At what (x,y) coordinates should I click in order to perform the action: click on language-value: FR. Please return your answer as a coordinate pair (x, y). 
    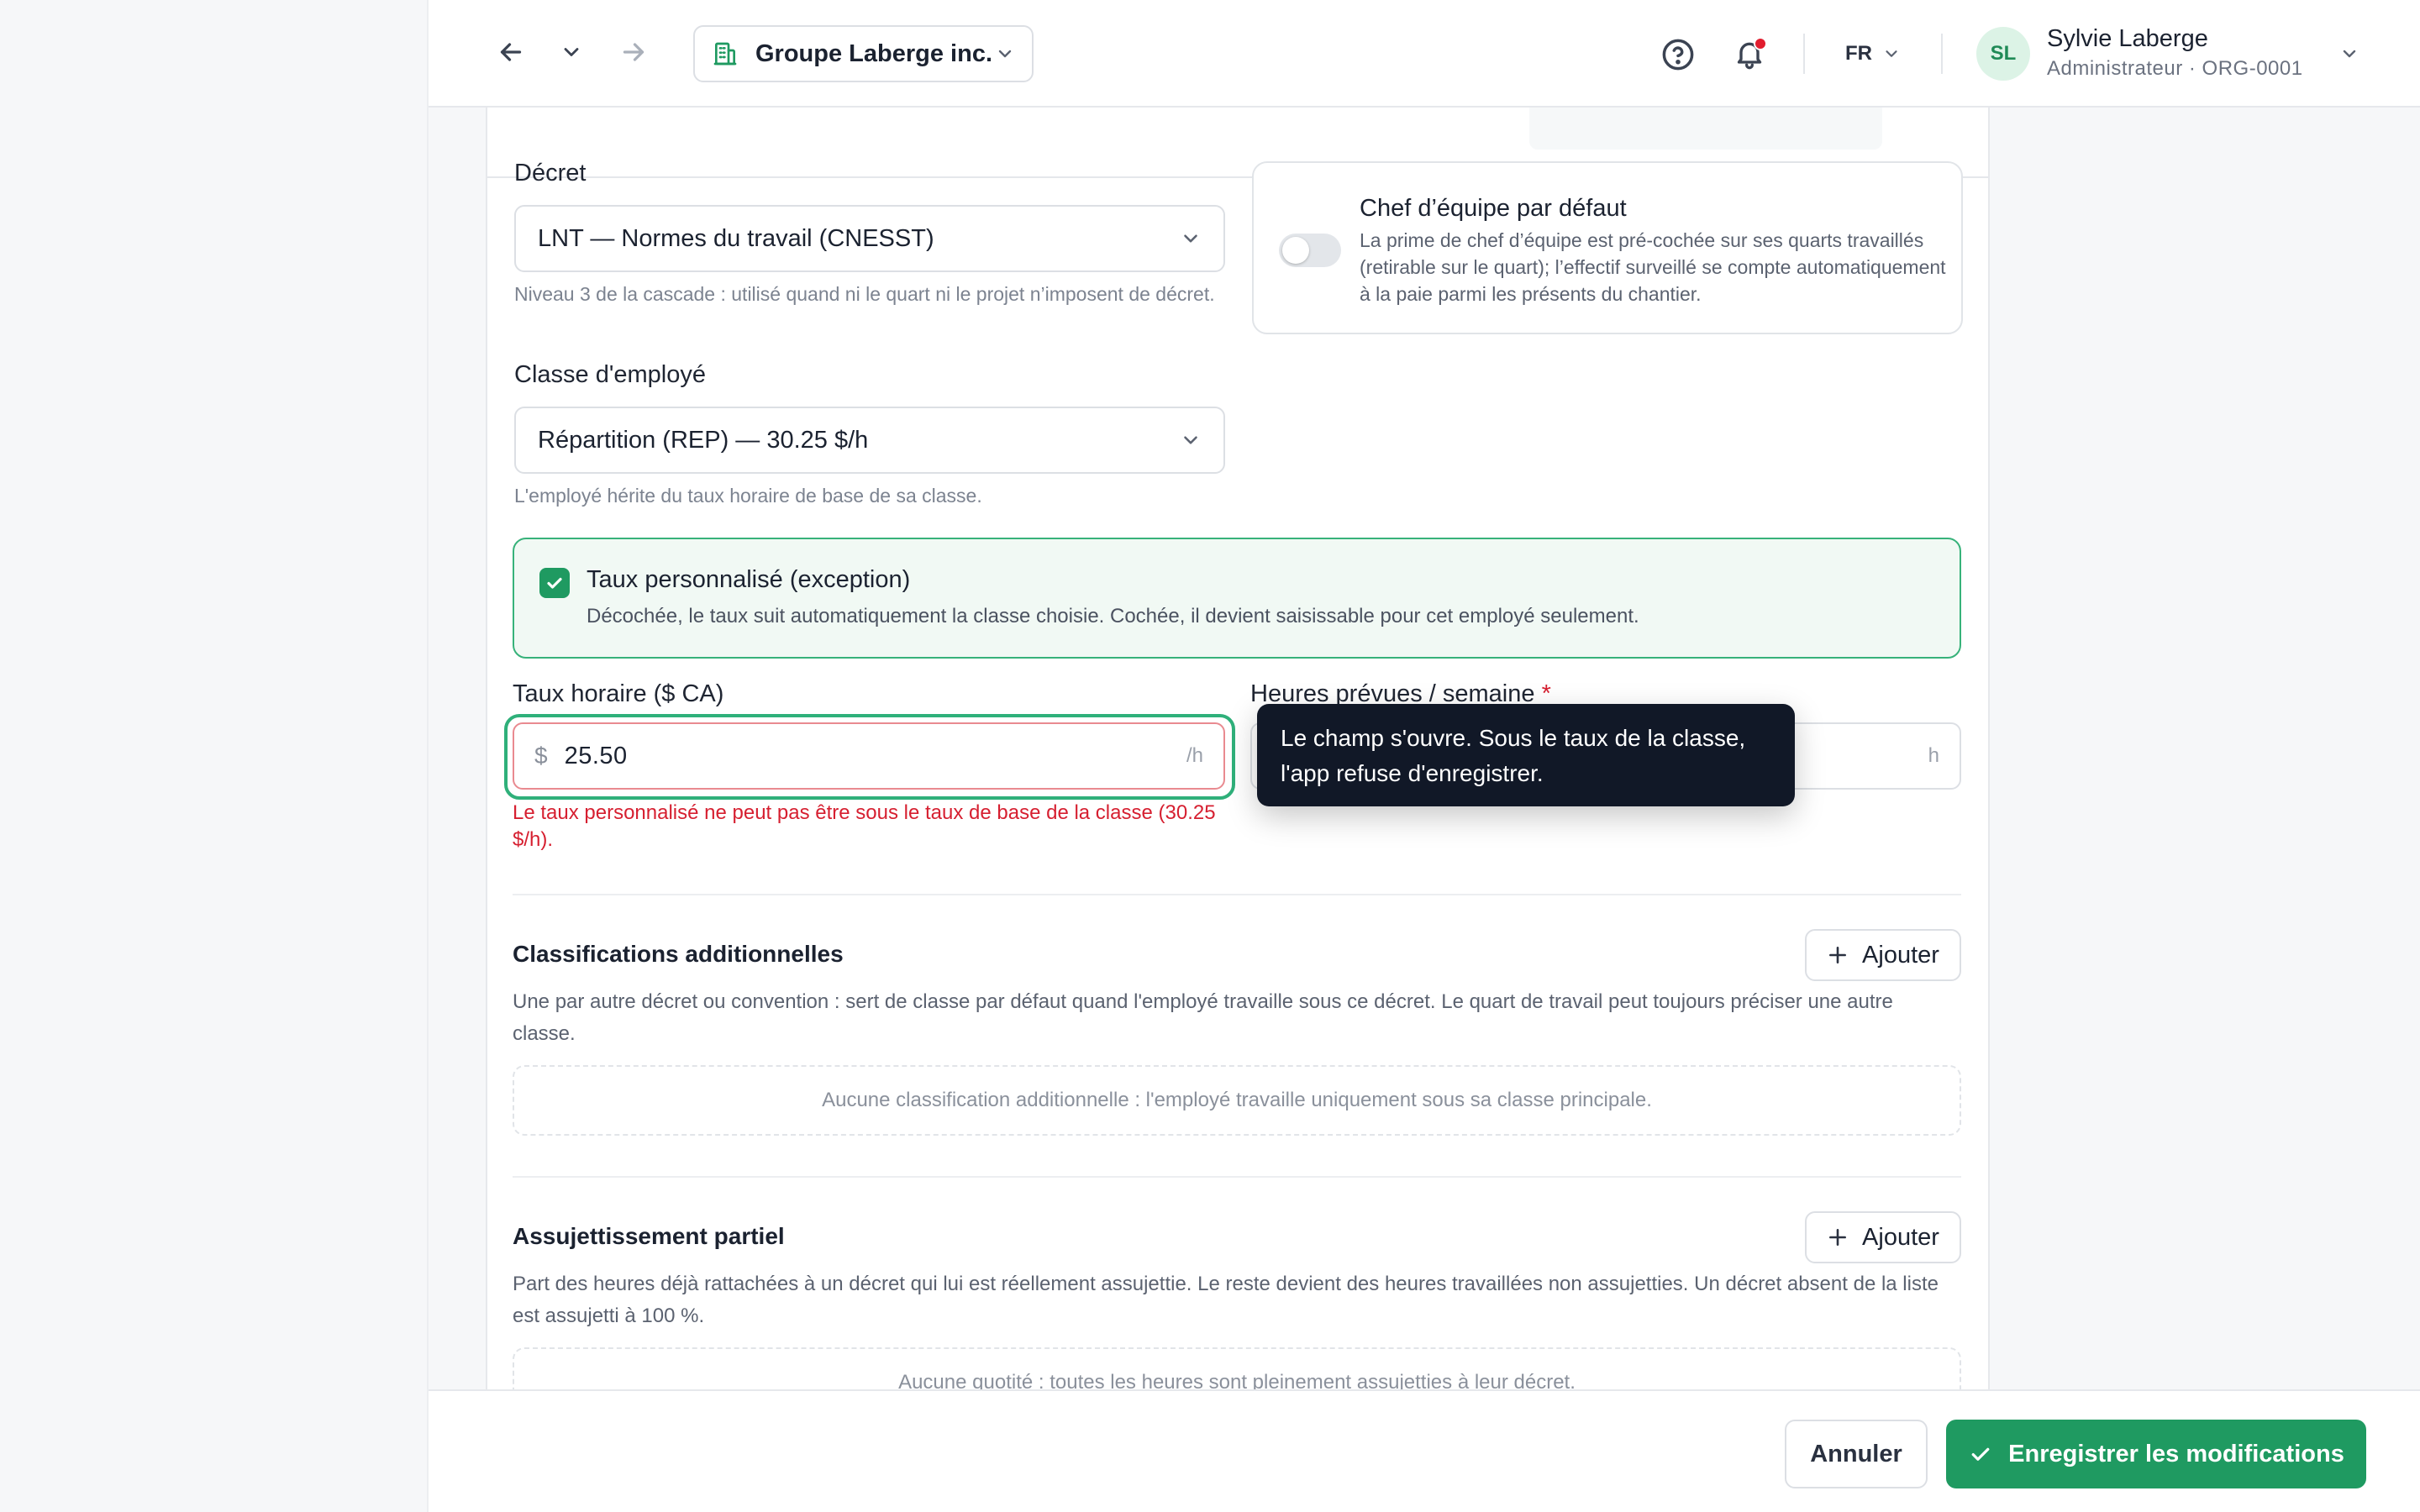
    Looking at the image, I should click on (1859, 53).